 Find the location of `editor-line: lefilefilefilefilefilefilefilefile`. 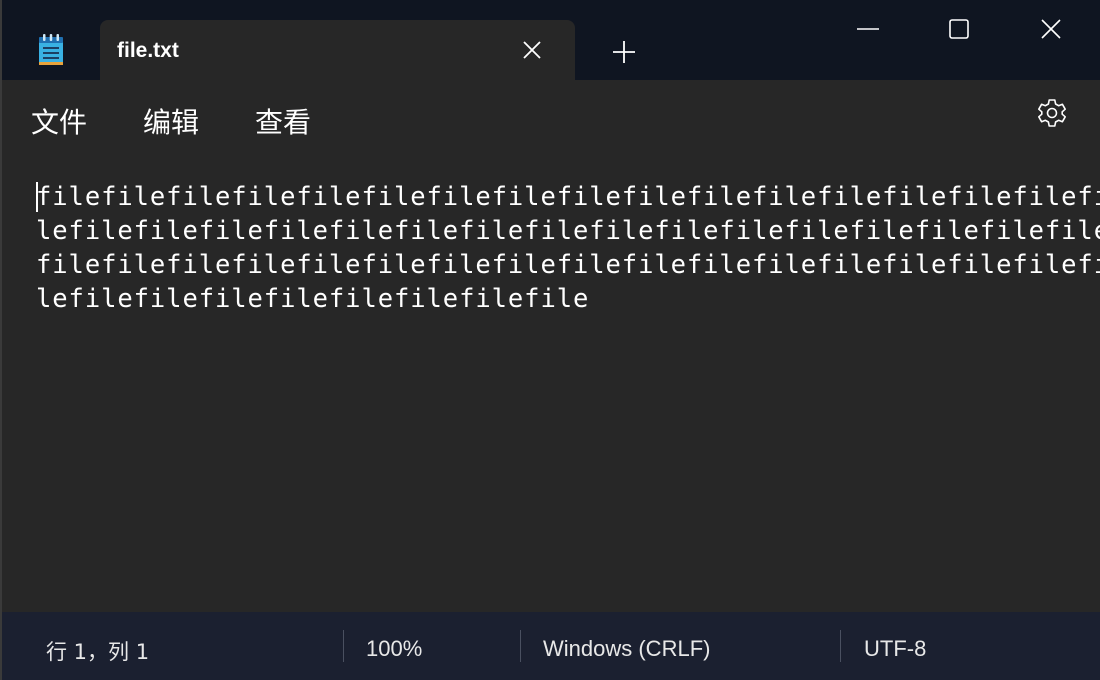

editor-line: lefilefilefilefilefilefilefilefile is located at coordinates (313, 299).